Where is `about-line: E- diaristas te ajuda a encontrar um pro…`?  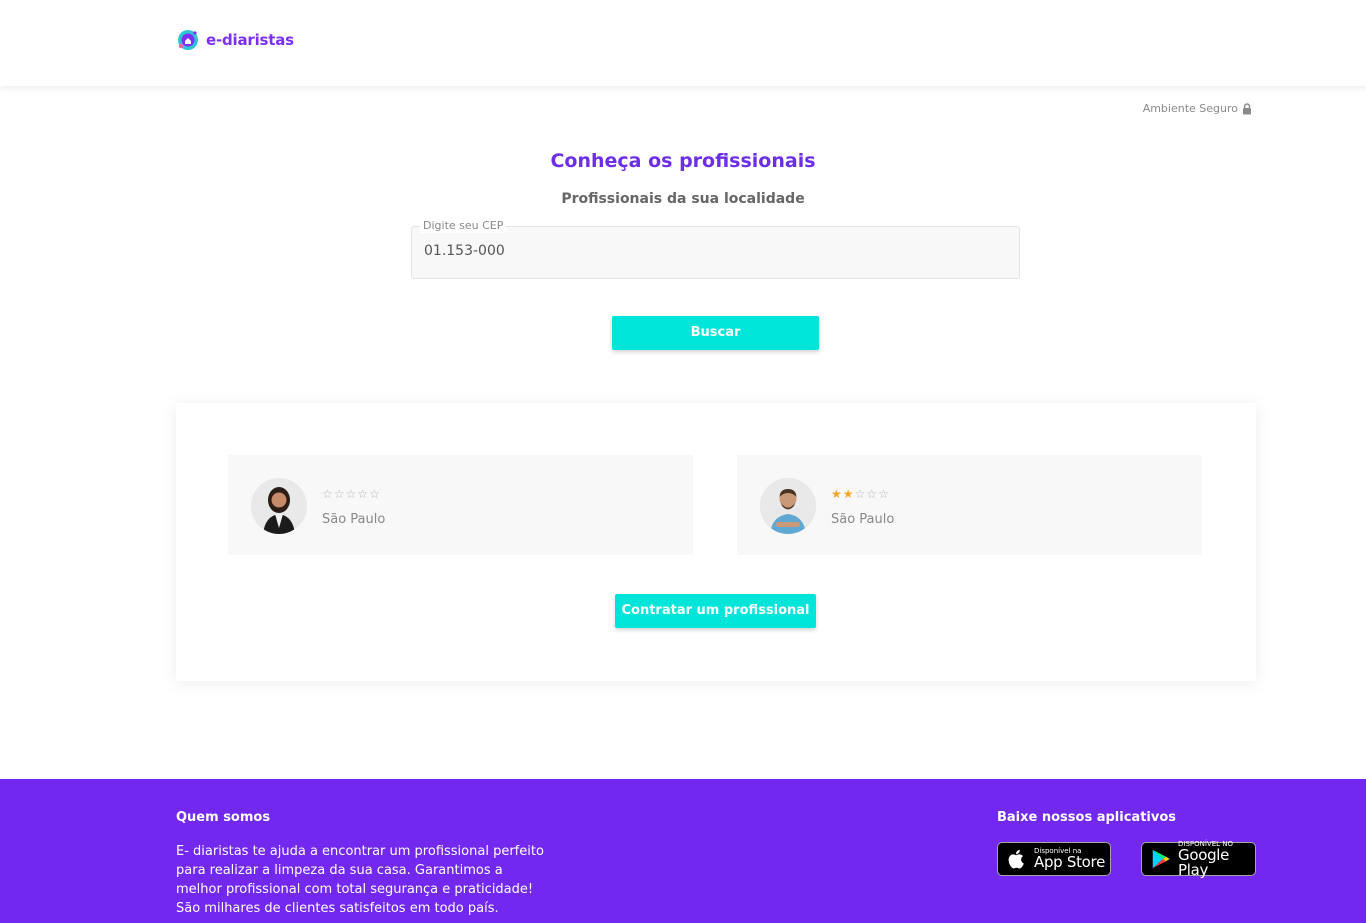 about-line: E- diaristas te ajuda a encontrar um pro… is located at coordinates (360, 851).